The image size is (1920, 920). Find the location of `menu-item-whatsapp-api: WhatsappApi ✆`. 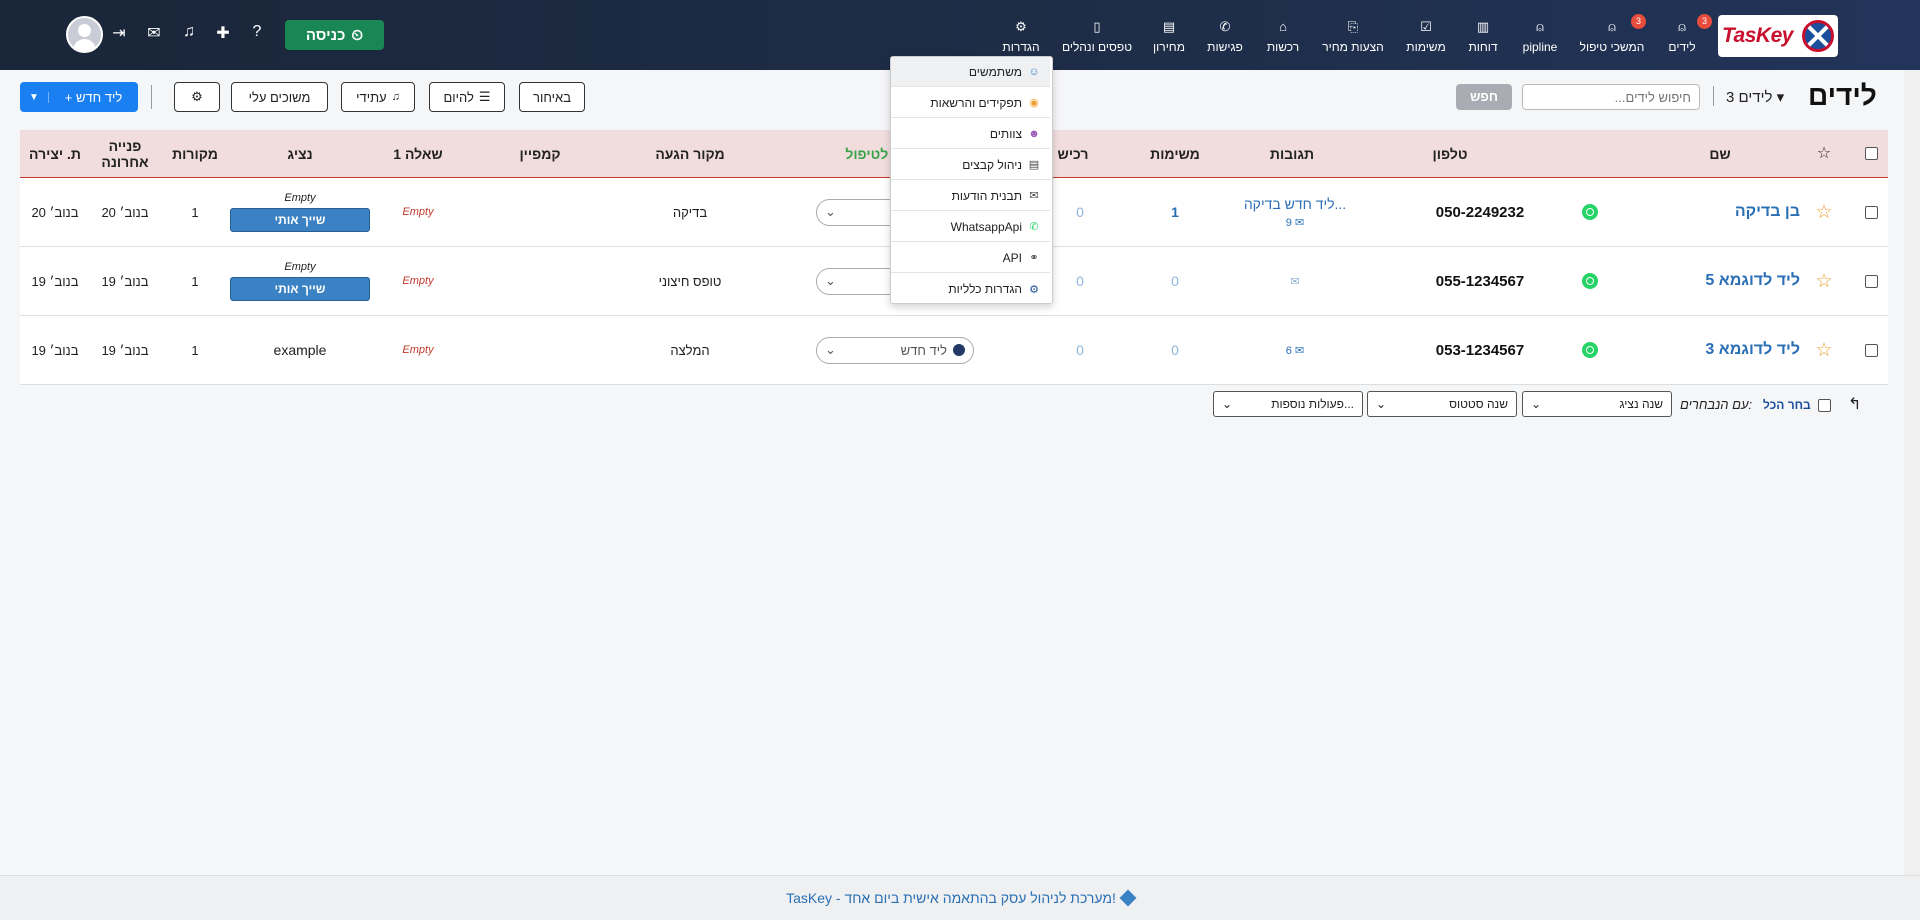

menu-item-whatsapp-api: WhatsappApi ✆ is located at coordinates (970, 227).